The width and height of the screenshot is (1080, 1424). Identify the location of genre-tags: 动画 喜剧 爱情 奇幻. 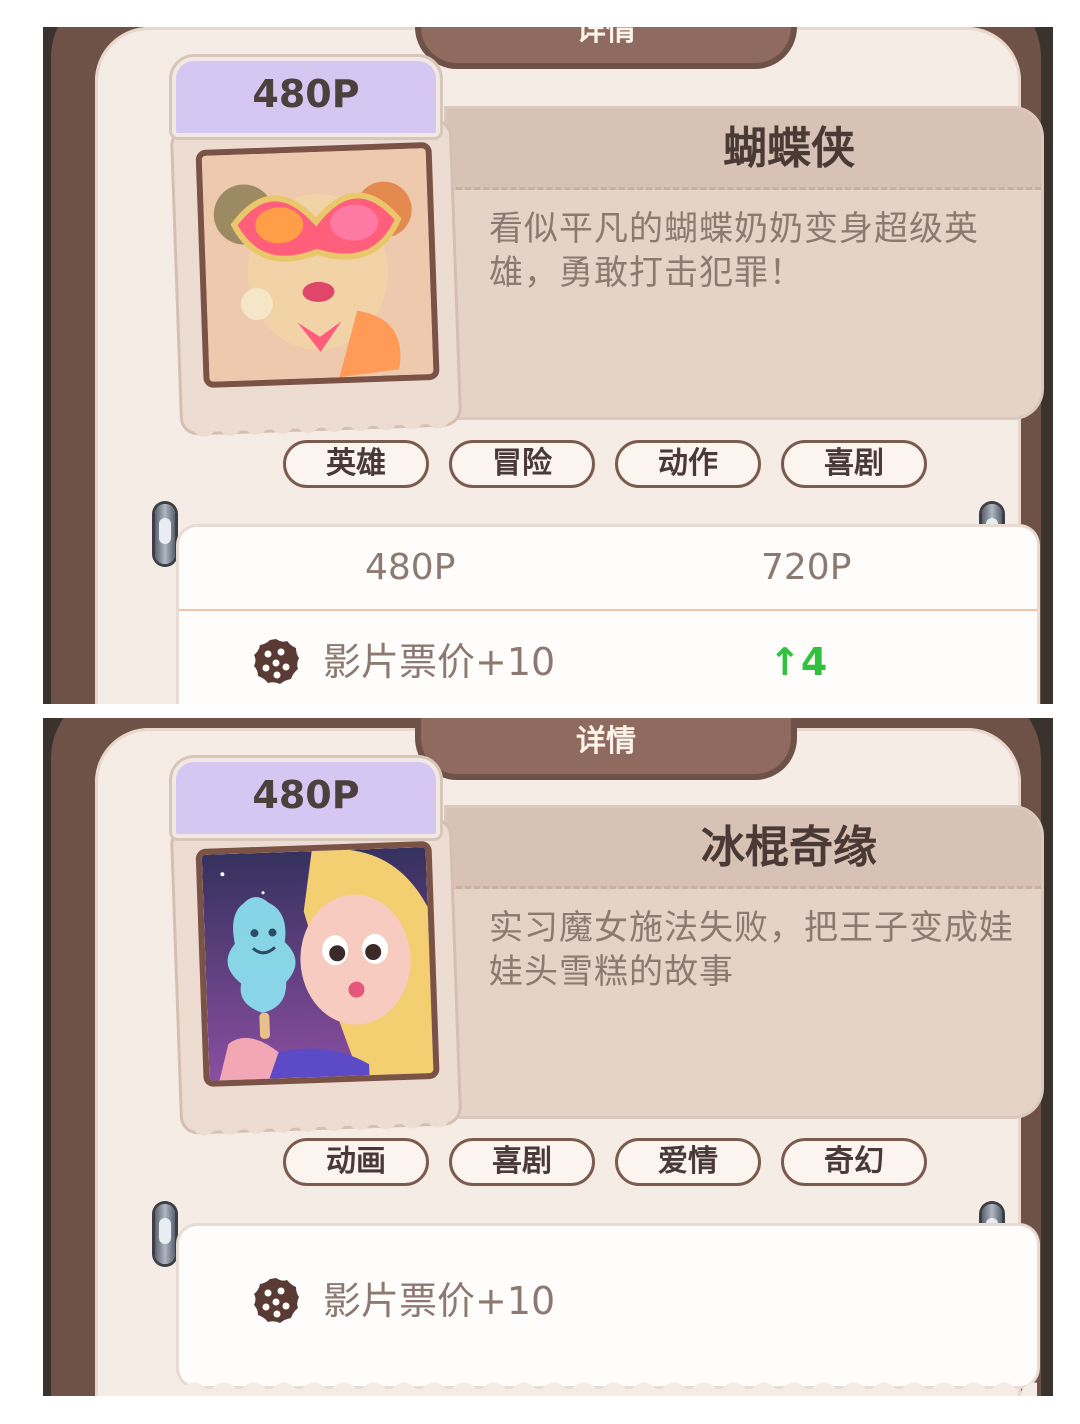
(613, 1164).